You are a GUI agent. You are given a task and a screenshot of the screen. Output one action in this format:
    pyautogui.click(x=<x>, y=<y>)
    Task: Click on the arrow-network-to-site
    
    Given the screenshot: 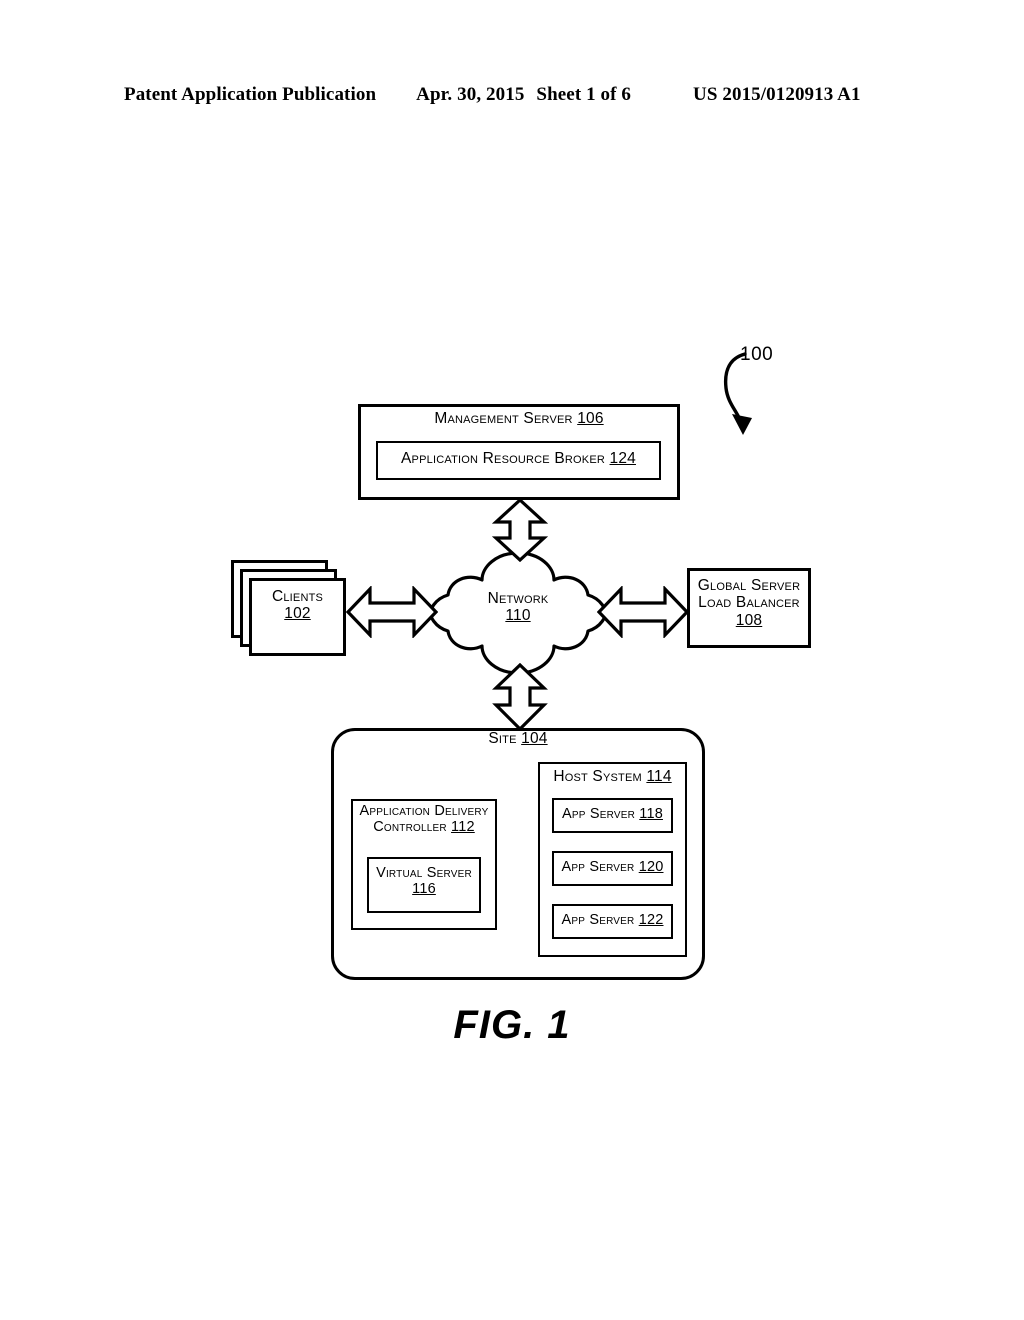 What is the action you would take?
    pyautogui.click(x=520, y=697)
    